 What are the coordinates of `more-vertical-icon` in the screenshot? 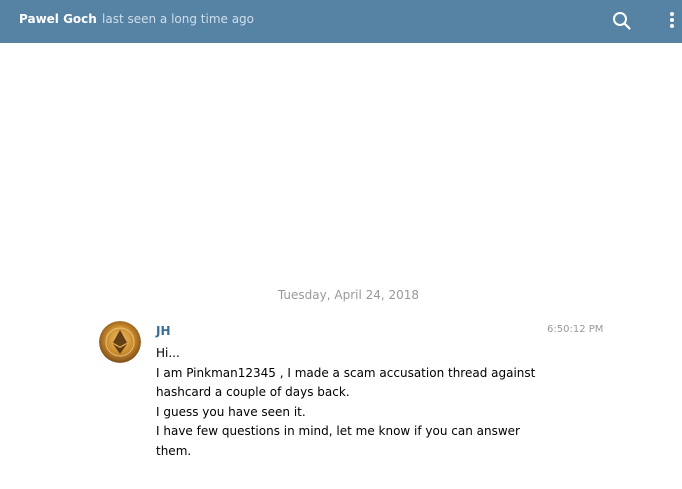 It's located at (672, 20).